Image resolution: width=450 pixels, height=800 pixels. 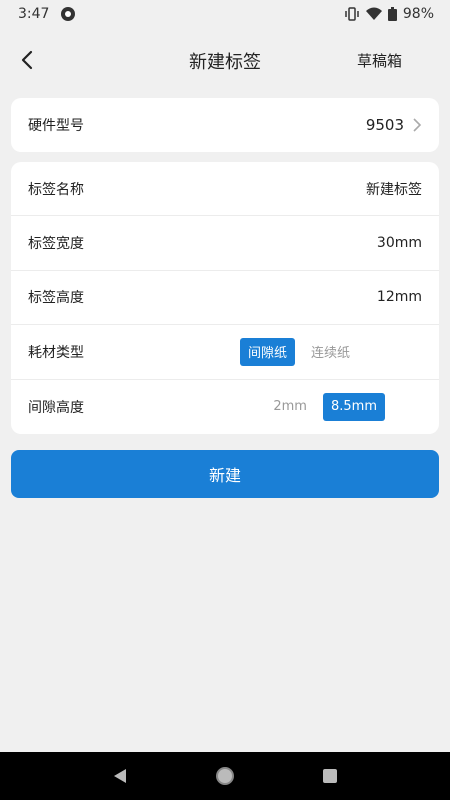 What do you see at coordinates (373, 13) in the screenshot?
I see `wifi-icon` at bounding box center [373, 13].